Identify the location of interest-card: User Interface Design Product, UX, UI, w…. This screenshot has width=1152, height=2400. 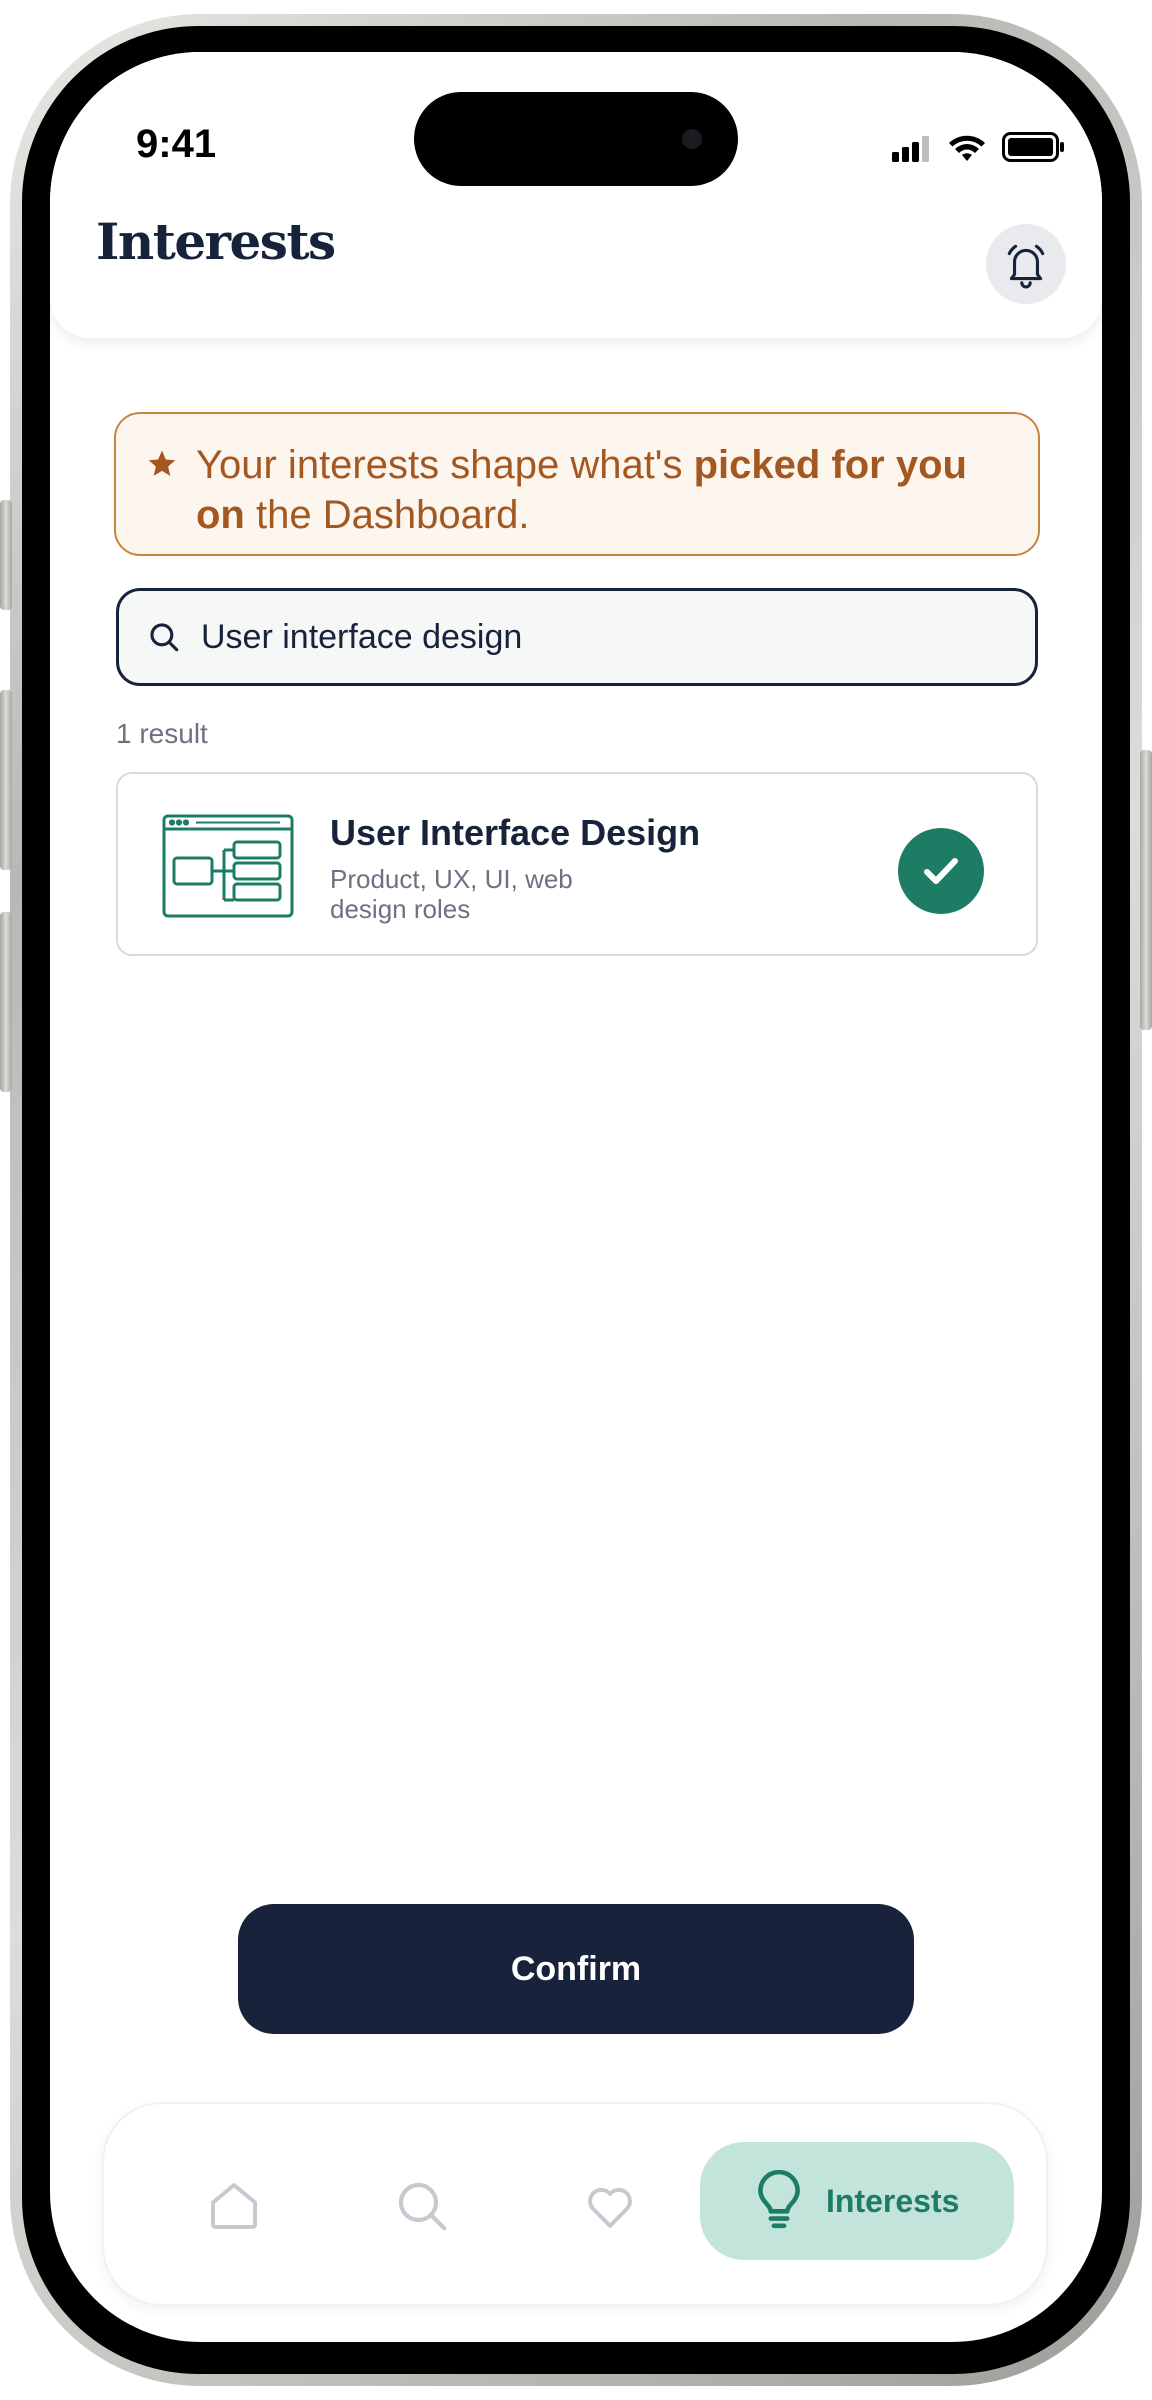
(577, 864).